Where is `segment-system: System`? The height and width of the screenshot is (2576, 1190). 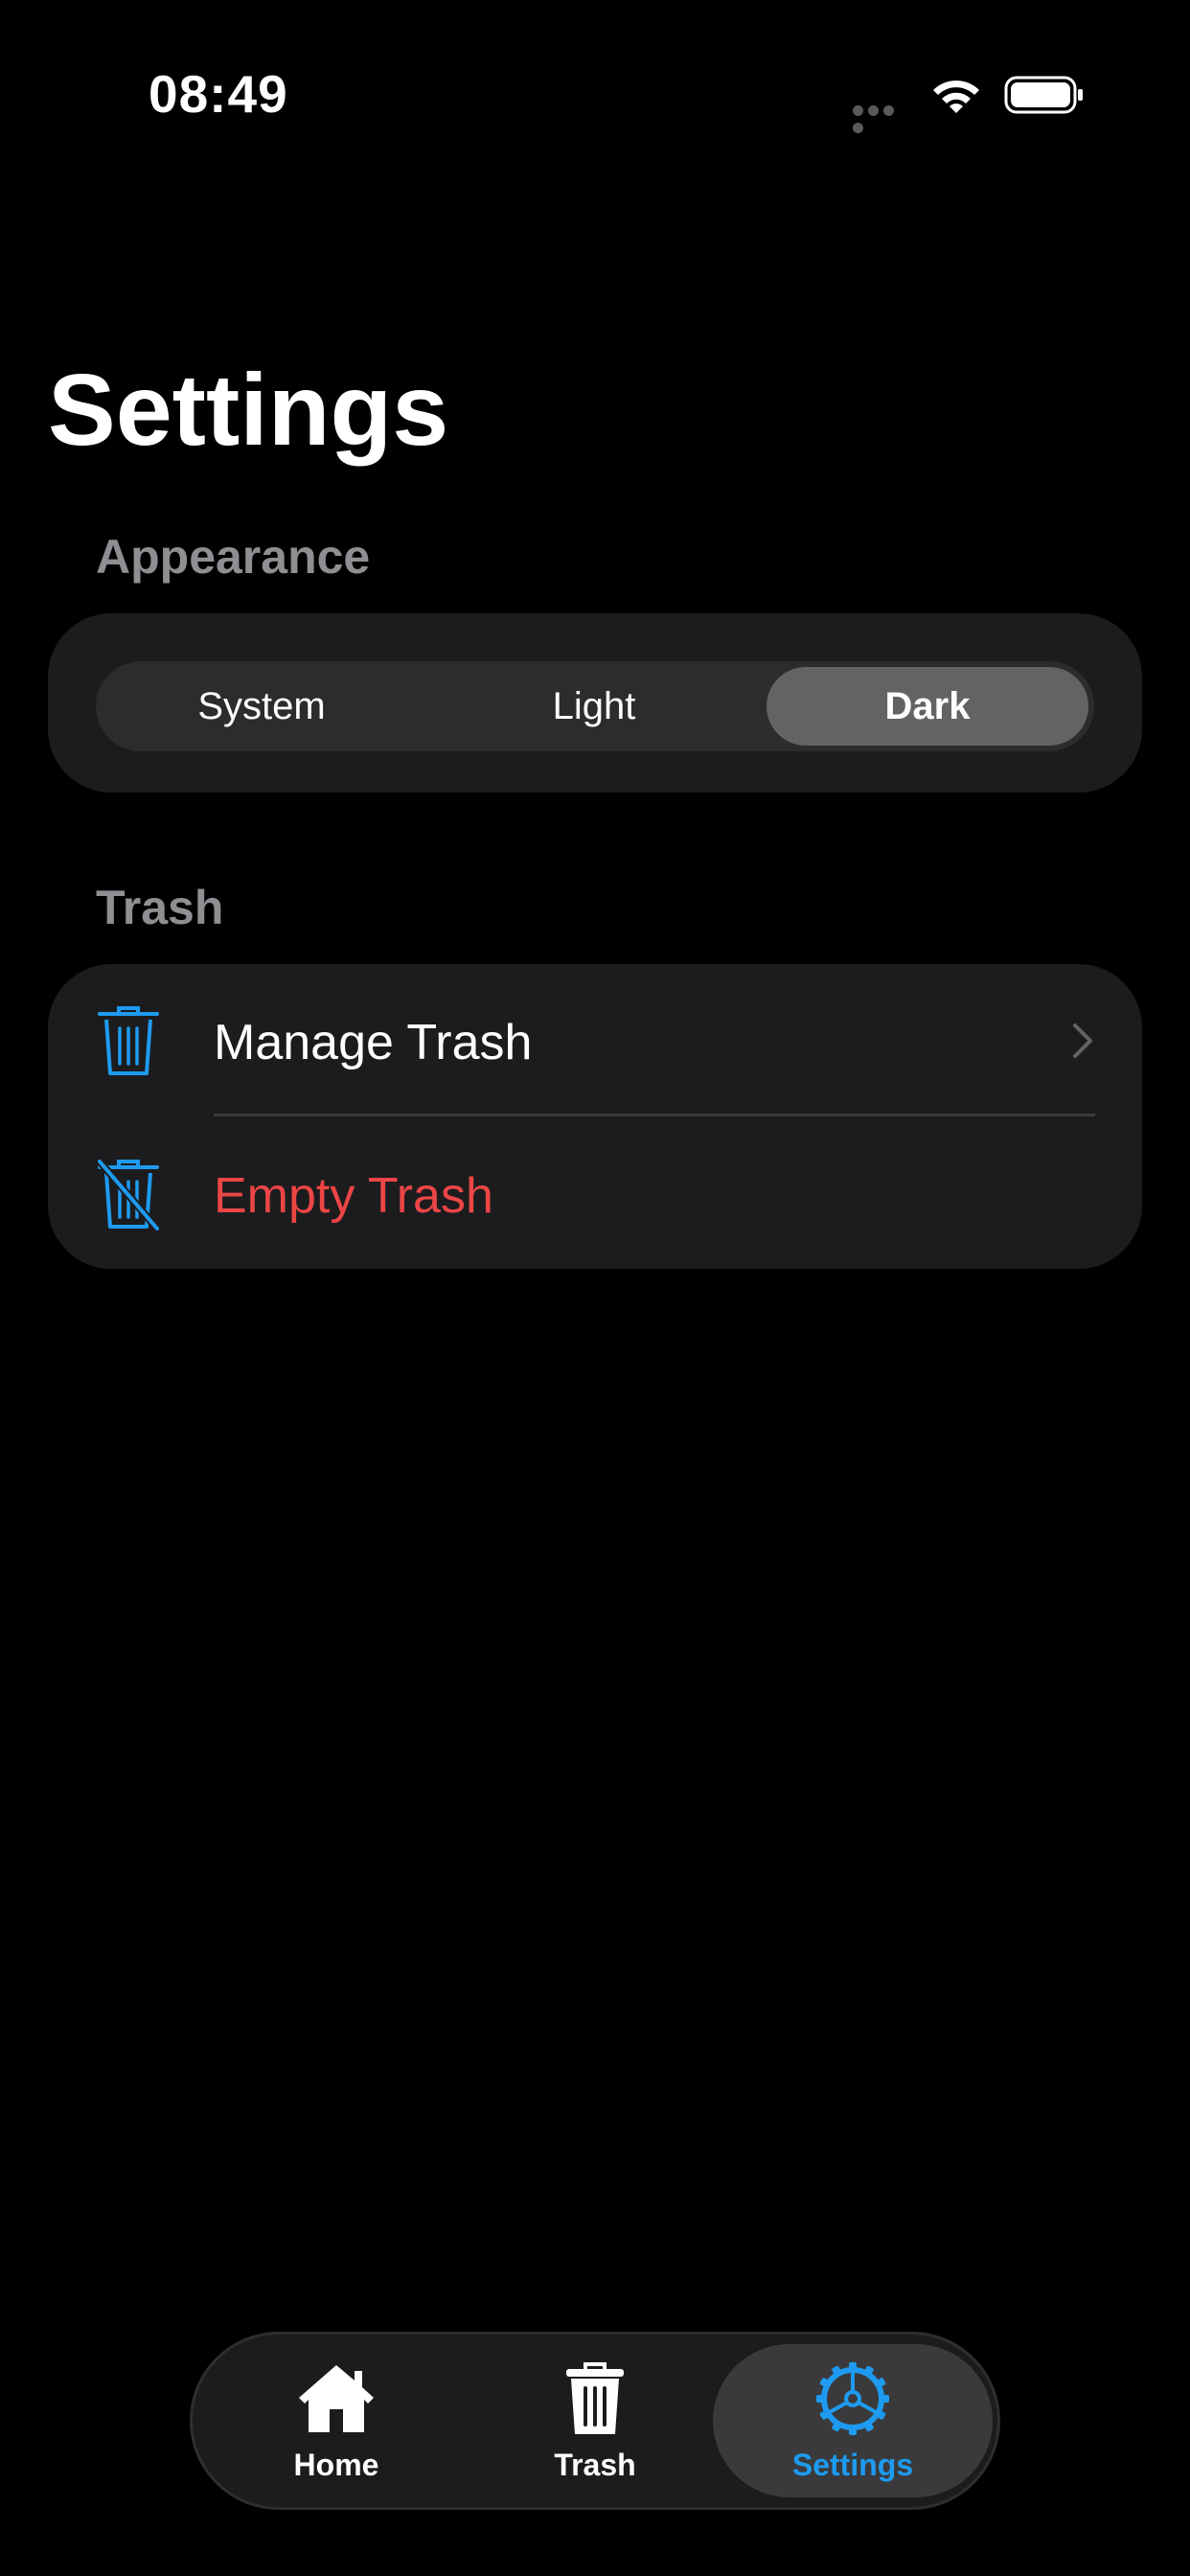 segment-system: System is located at coordinates (262, 706).